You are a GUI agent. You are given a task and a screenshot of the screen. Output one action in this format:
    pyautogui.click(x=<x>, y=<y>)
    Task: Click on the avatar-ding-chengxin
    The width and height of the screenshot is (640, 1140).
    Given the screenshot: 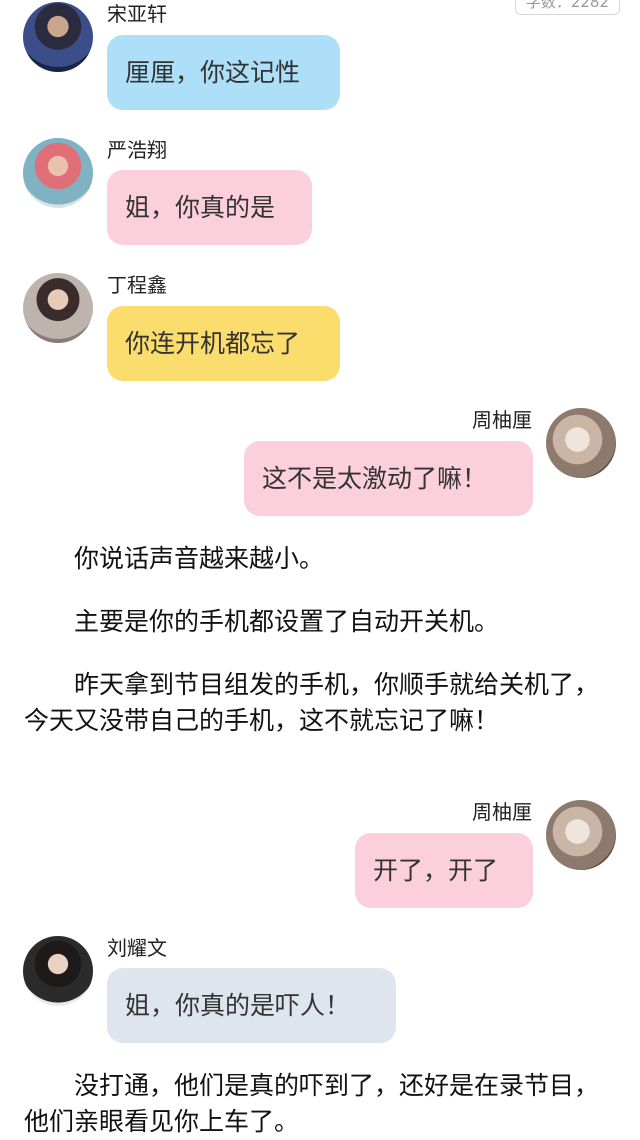 What is the action you would take?
    pyautogui.click(x=58, y=308)
    